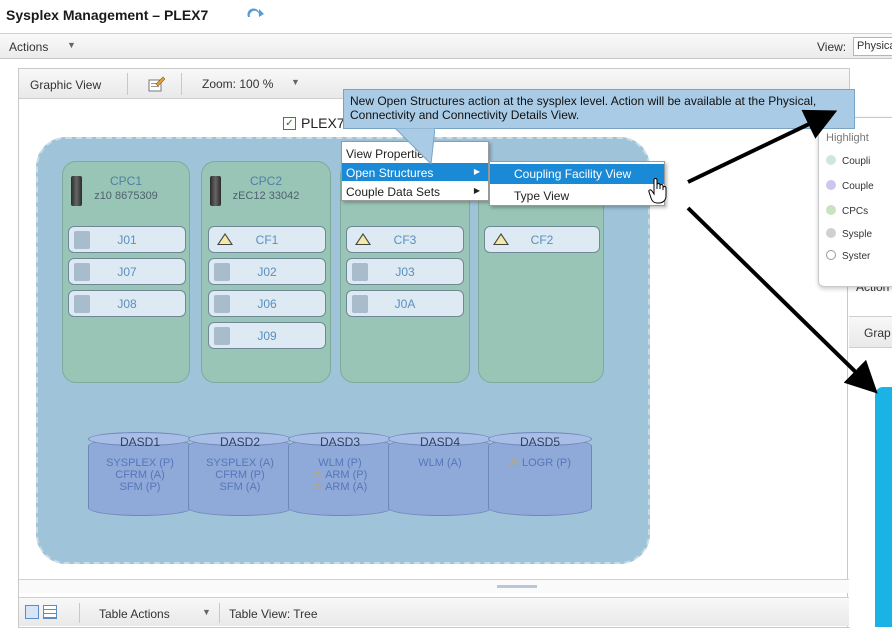 The height and width of the screenshot is (628, 892). I want to click on lpar-label: J09, so click(267, 336).